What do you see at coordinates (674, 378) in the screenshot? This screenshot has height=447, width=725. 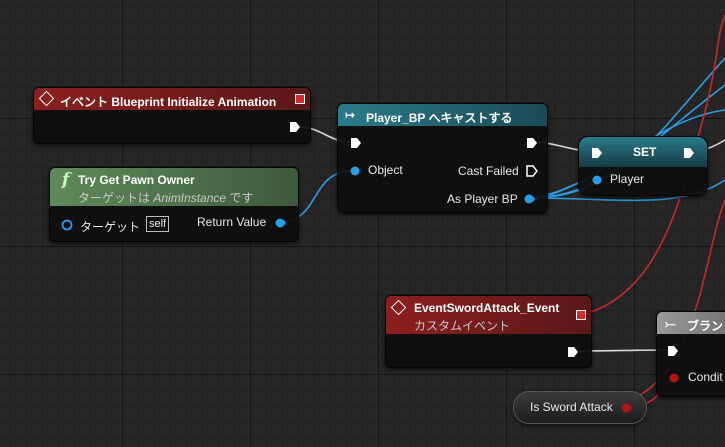 I see `condition-bool-pin` at bounding box center [674, 378].